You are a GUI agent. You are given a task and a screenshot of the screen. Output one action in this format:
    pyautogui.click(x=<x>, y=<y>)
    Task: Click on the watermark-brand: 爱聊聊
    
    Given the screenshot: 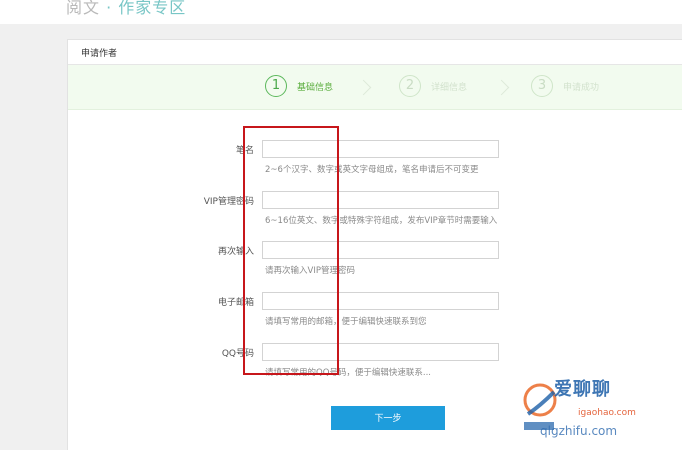 What is the action you would take?
    pyautogui.click(x=582, y=389)
    